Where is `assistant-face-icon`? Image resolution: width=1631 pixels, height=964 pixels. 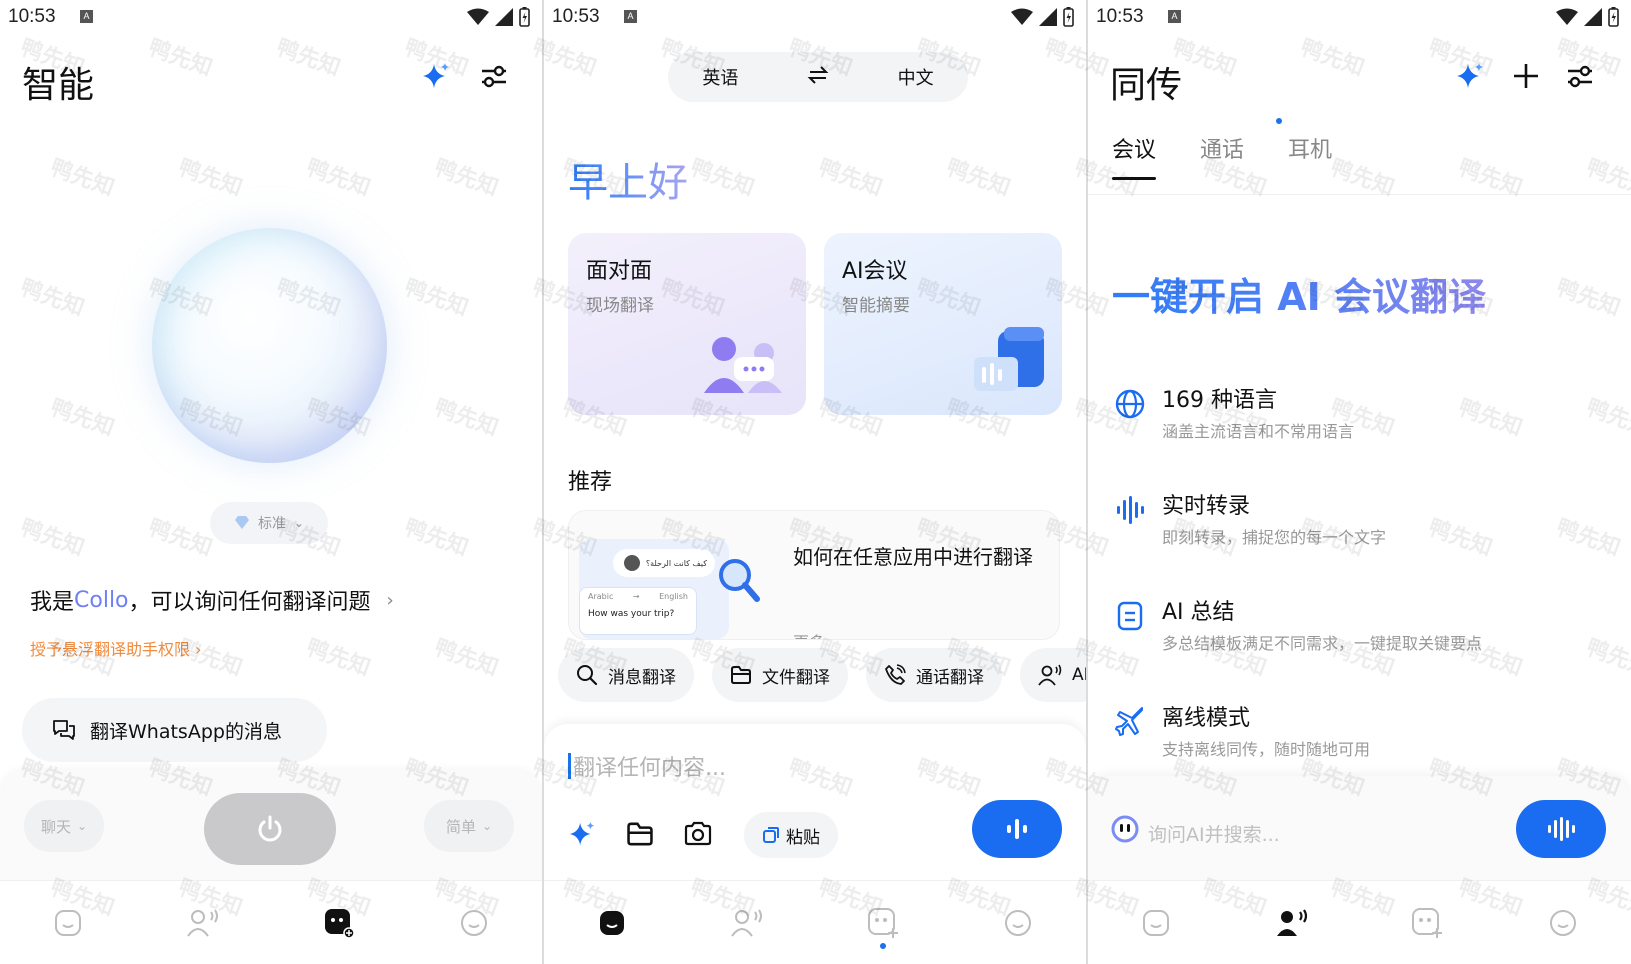 assistant-face-icon is located at coordinates (1125, 829).